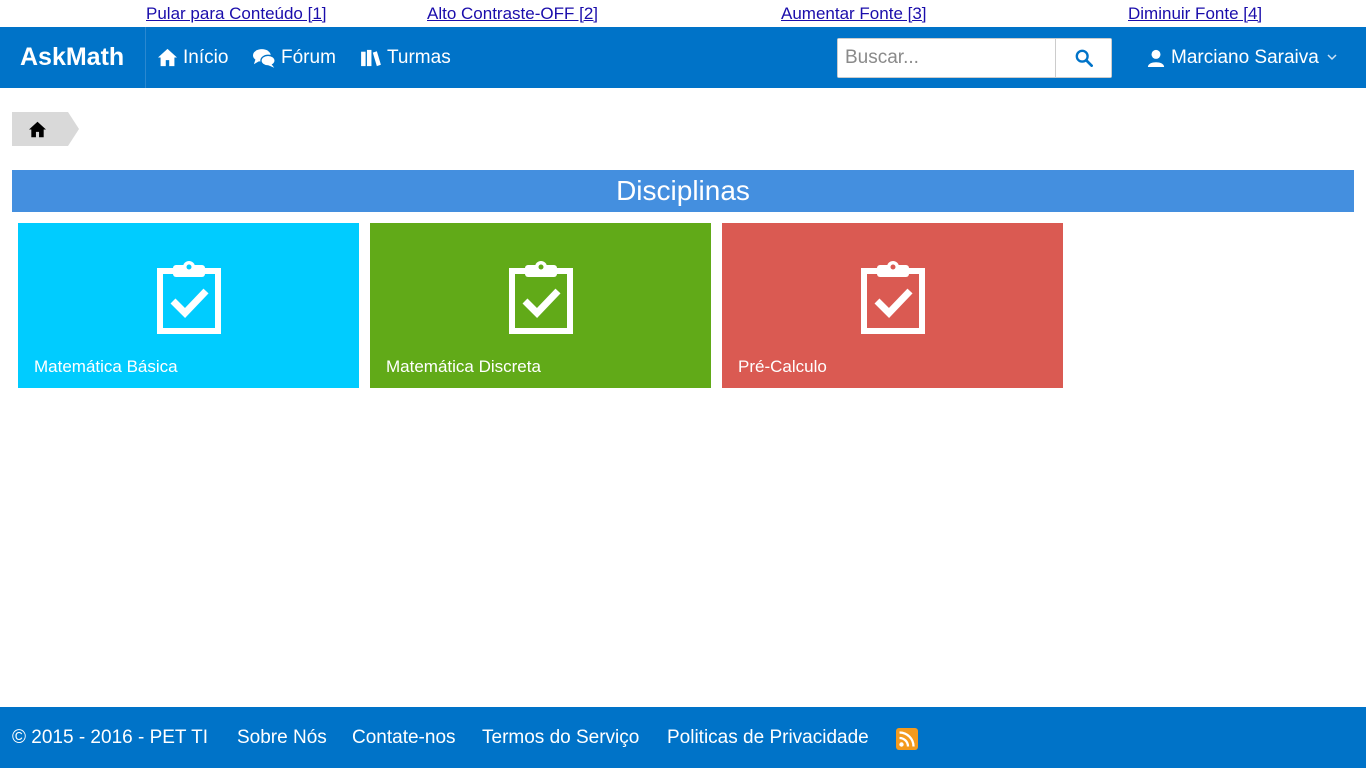 The width and height of the screenshot is (1366, 768). What do you see at coordinates (308, 57) in the screenshot?
I see `nav-item-label: Fórum` at bounding box center [308, 57].